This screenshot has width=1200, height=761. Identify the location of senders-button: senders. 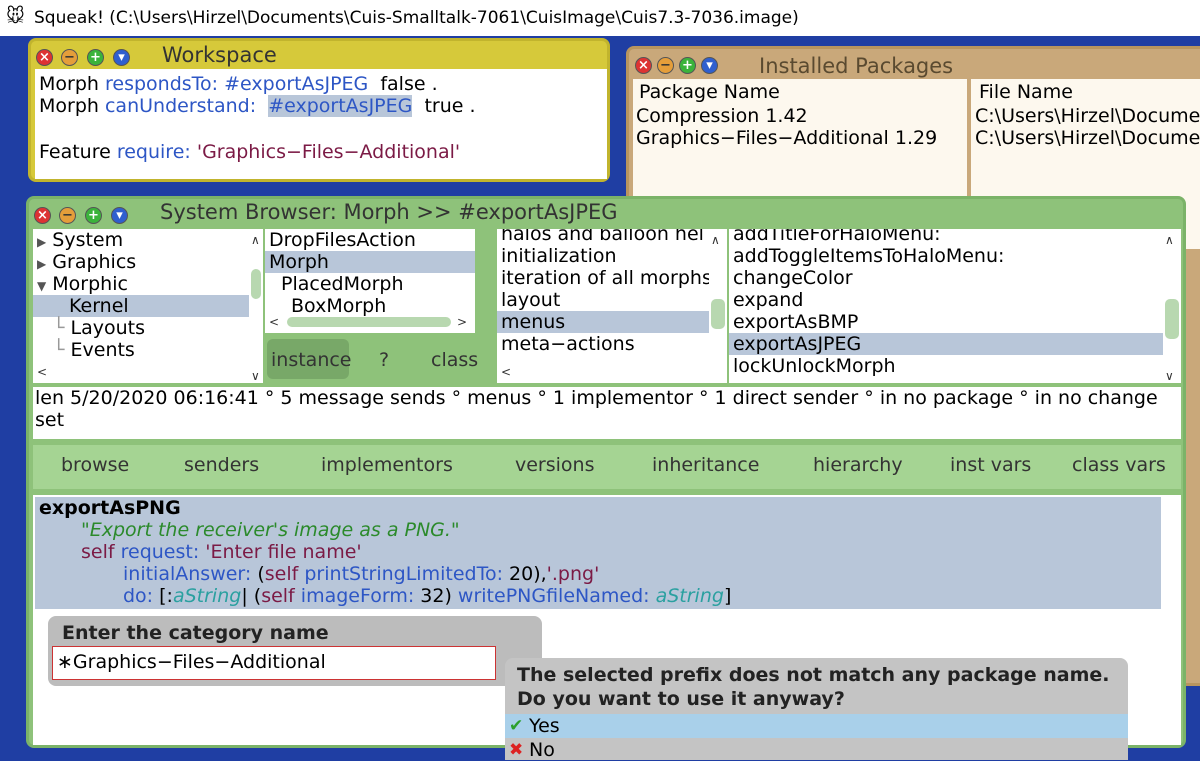
(221, 465).